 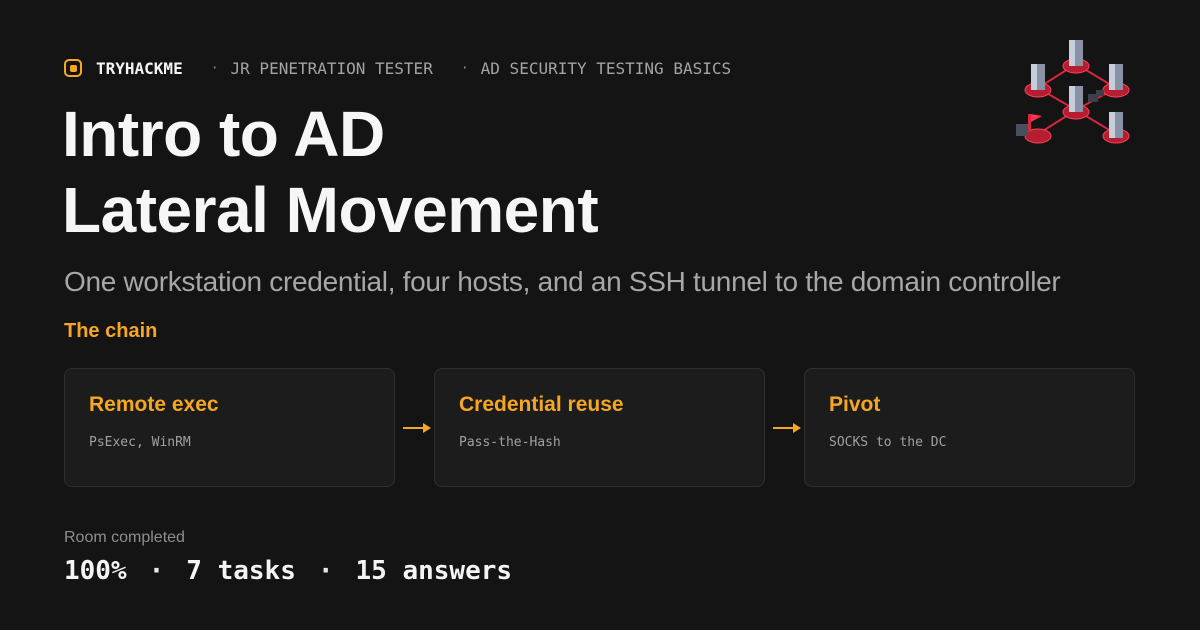 What do you see at coordinates (855, 404) in the screenshot?
I see `chain-step-title: Pivot` at bounding box center [855, 404].